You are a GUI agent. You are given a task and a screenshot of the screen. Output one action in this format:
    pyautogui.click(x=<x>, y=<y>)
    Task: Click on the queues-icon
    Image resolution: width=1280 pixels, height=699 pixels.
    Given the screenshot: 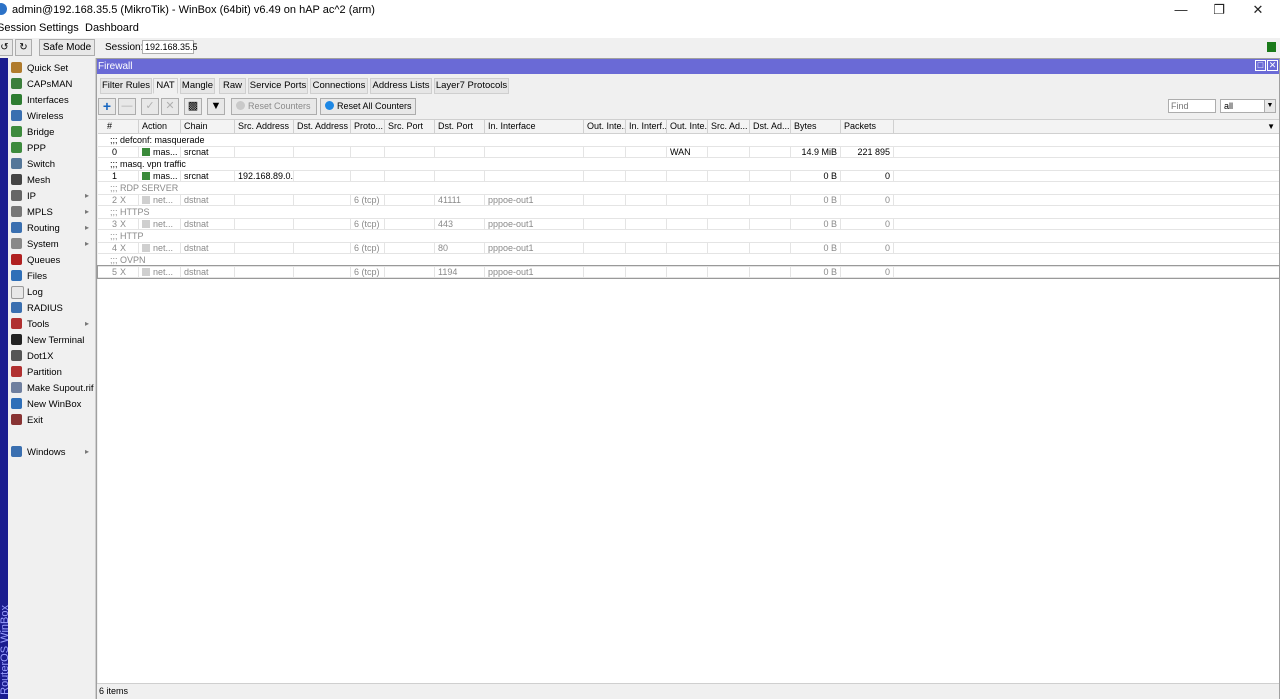 What is the action you would take?
    pyautogui.click(x=16, y=259)
    